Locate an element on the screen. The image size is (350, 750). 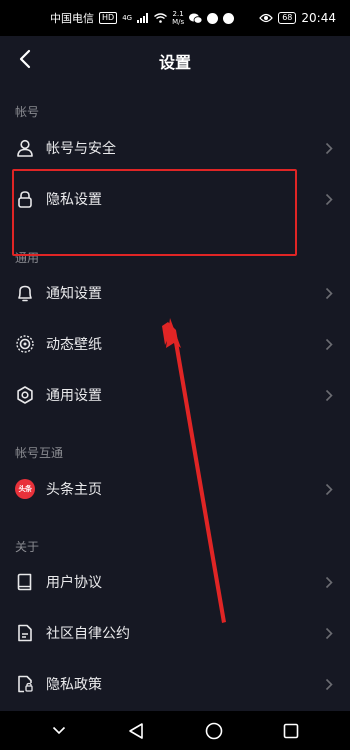
book-icon is located at coordinates (25, 582).